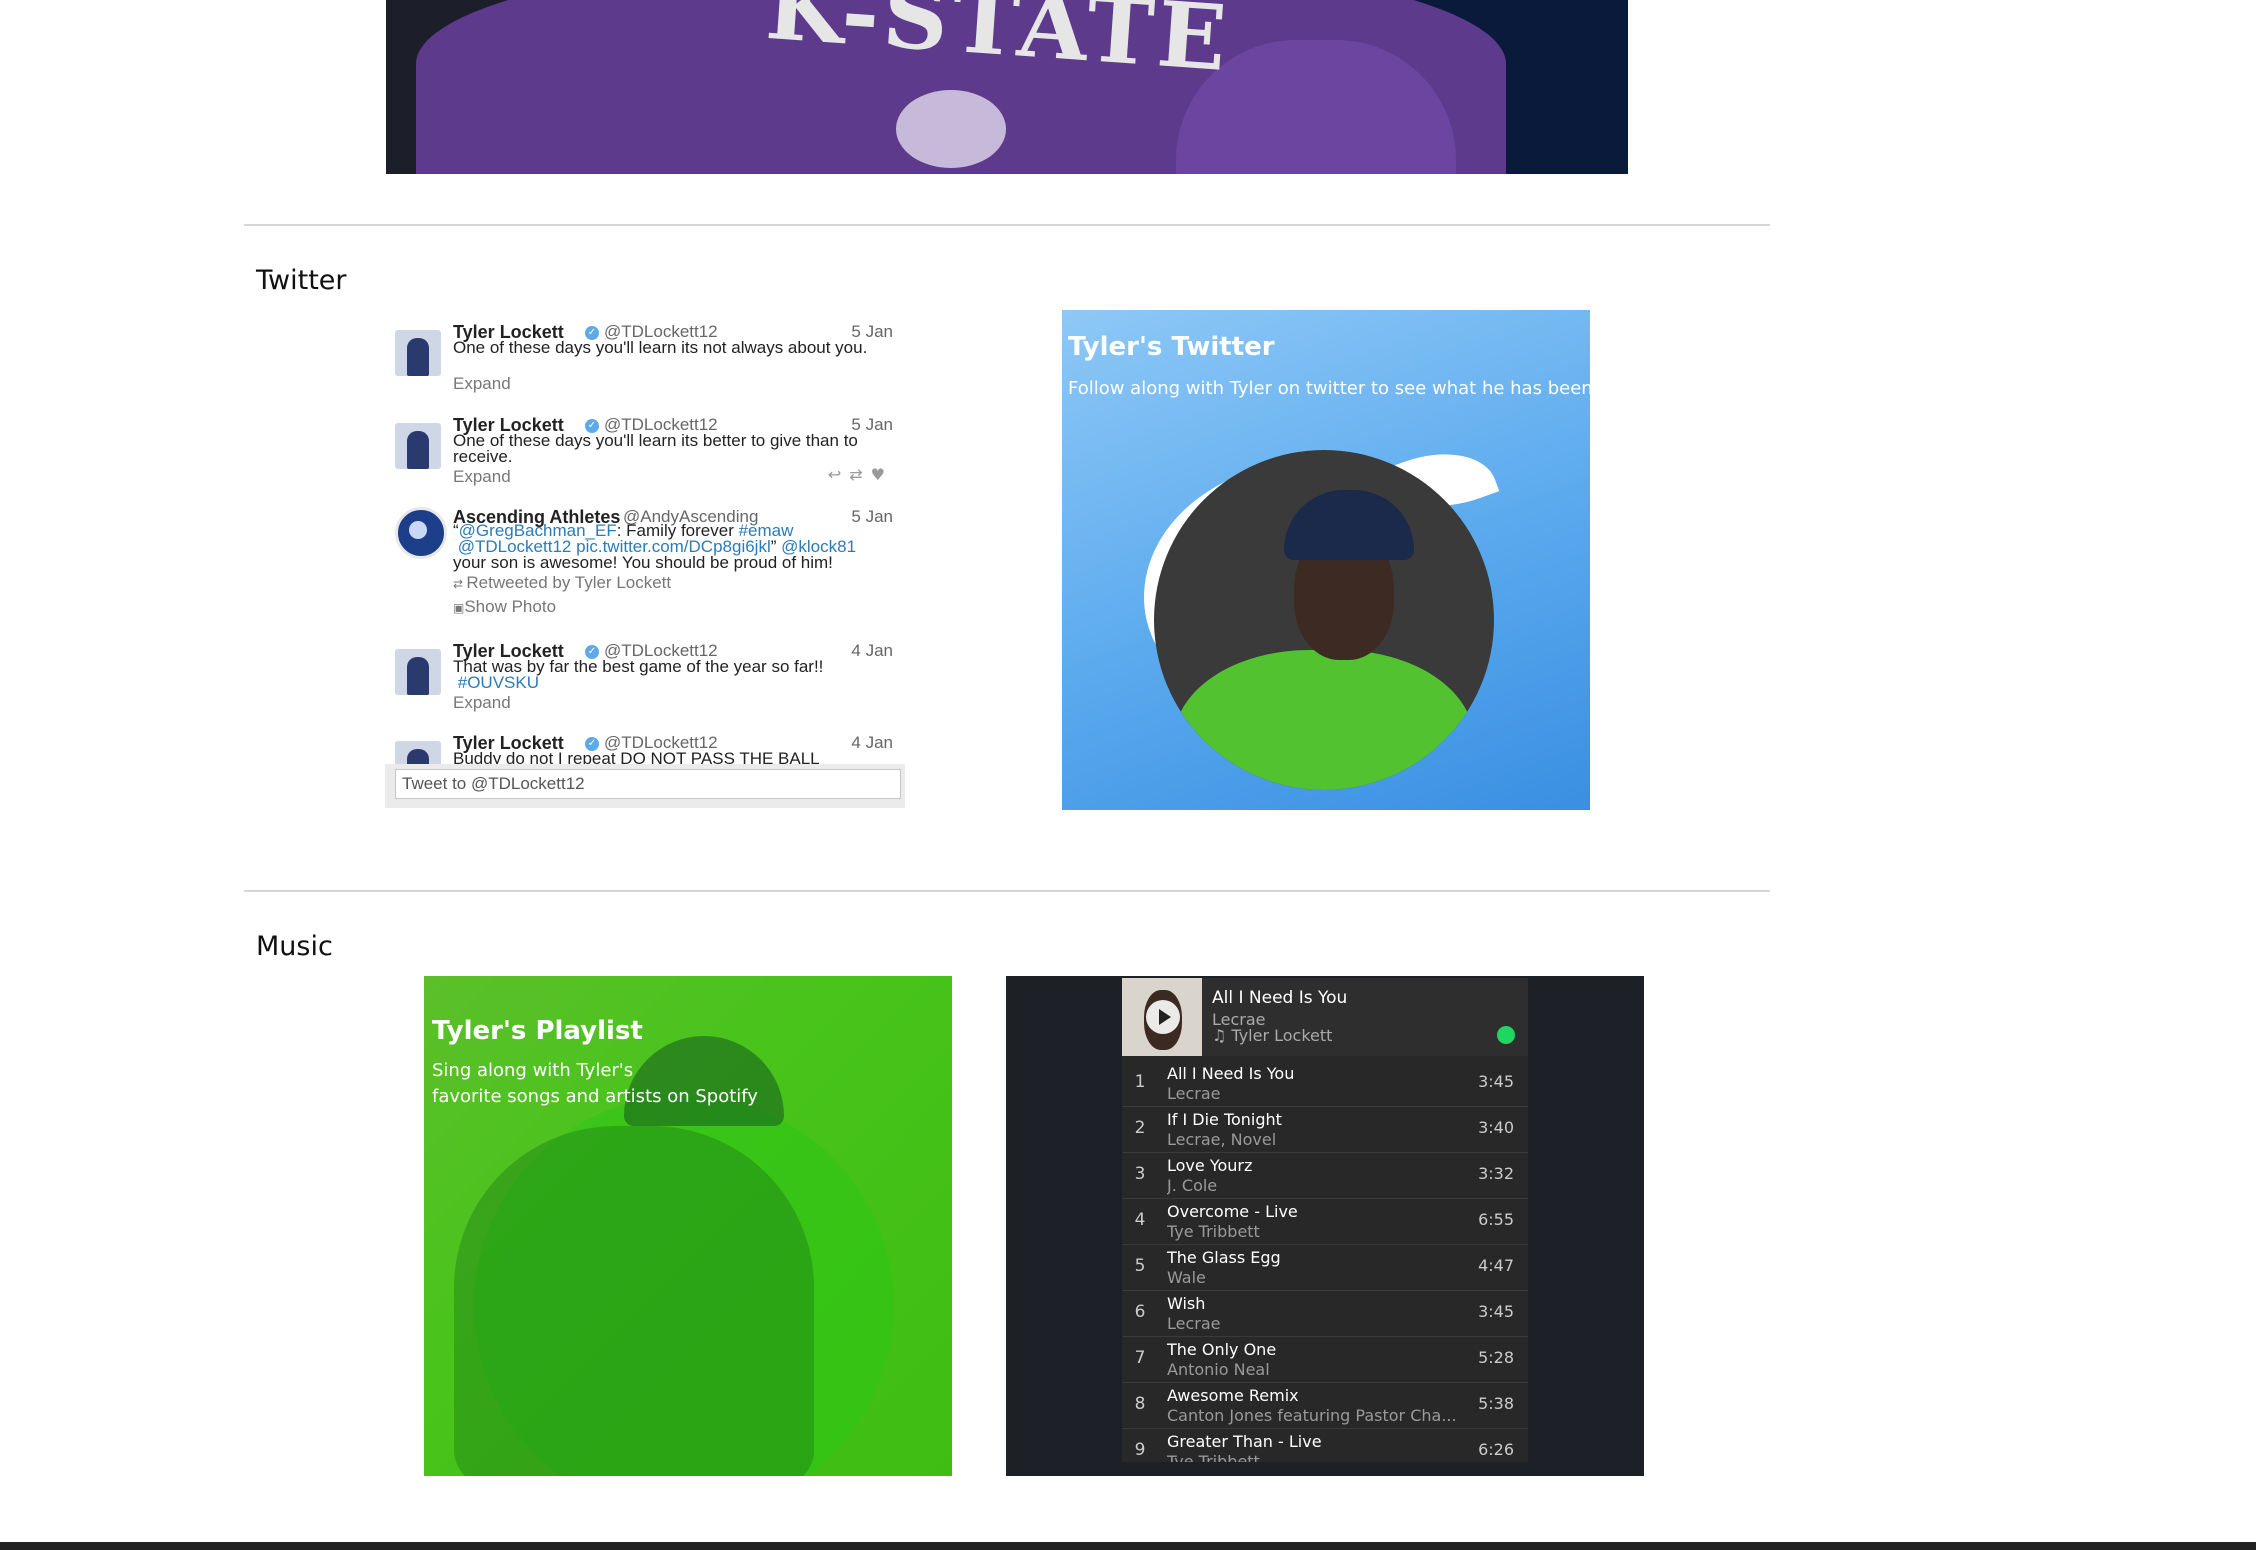 This screenshot has width=2256, height=1550. What do you see at coordinates (1224, 1257) in the screenshot?
I see `track-title: The Glass Egg` at bounding box center [1224, 1257].